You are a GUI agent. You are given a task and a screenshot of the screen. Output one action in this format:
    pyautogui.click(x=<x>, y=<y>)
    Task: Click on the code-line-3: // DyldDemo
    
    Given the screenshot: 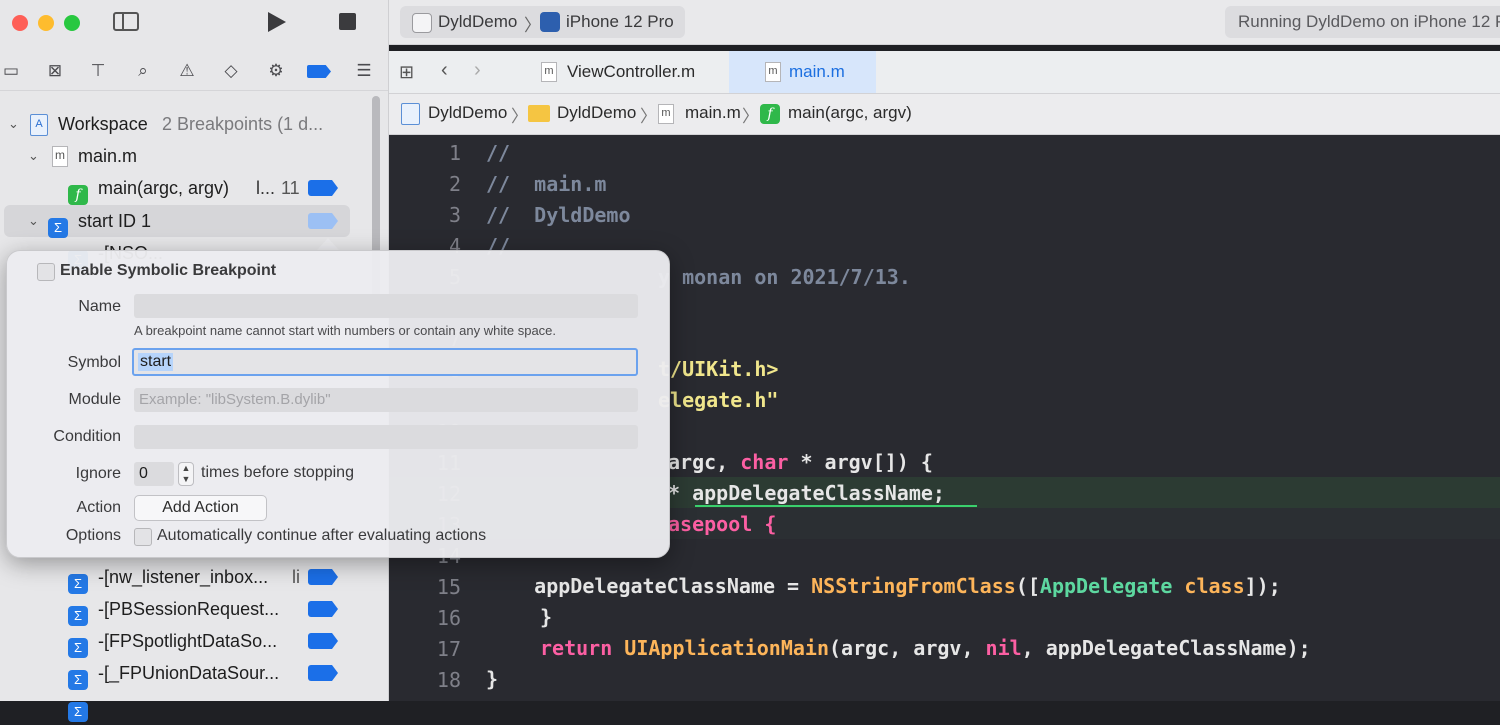 What is the action you would take?
    pyautogui.click(x=558, y=215)
    